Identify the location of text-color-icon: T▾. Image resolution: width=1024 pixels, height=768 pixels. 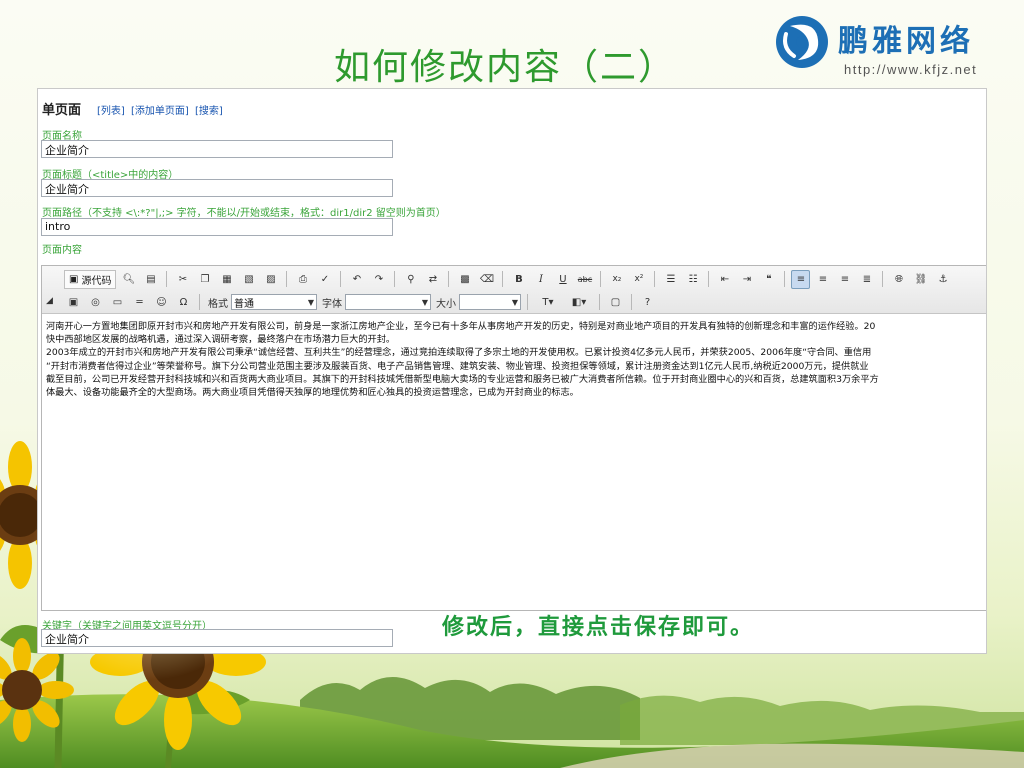
(548, 302).